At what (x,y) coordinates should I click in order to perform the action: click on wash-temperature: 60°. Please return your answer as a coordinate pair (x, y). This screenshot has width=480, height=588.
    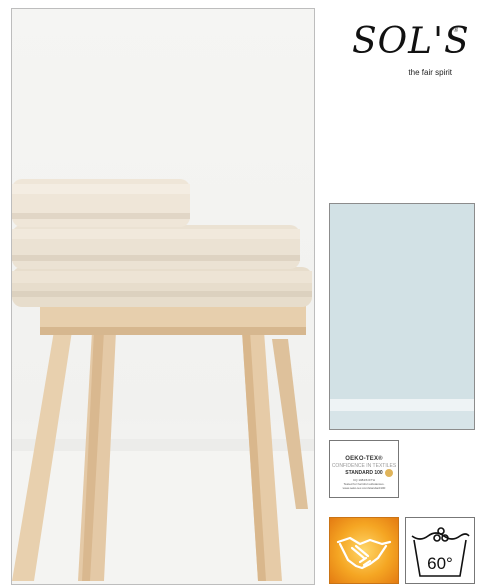
    Looking at the image, I should click on (440, 563).